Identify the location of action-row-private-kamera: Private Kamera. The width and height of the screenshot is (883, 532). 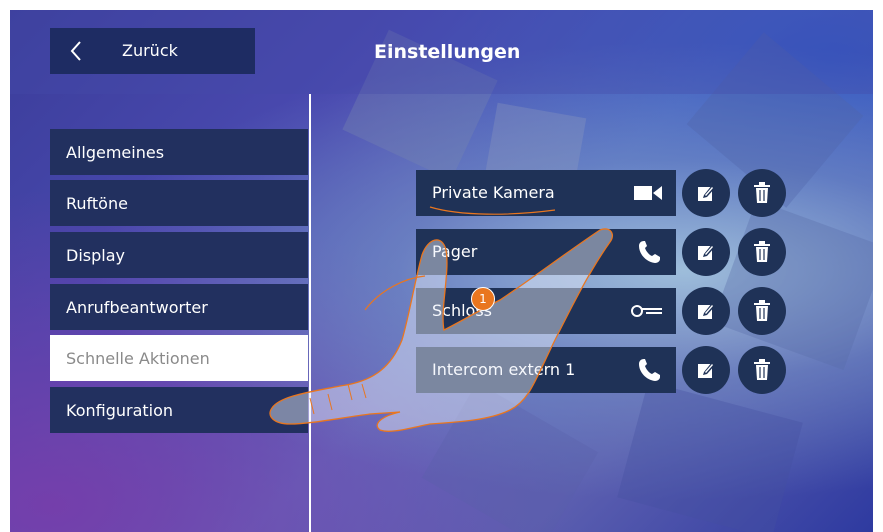
(546, 193).